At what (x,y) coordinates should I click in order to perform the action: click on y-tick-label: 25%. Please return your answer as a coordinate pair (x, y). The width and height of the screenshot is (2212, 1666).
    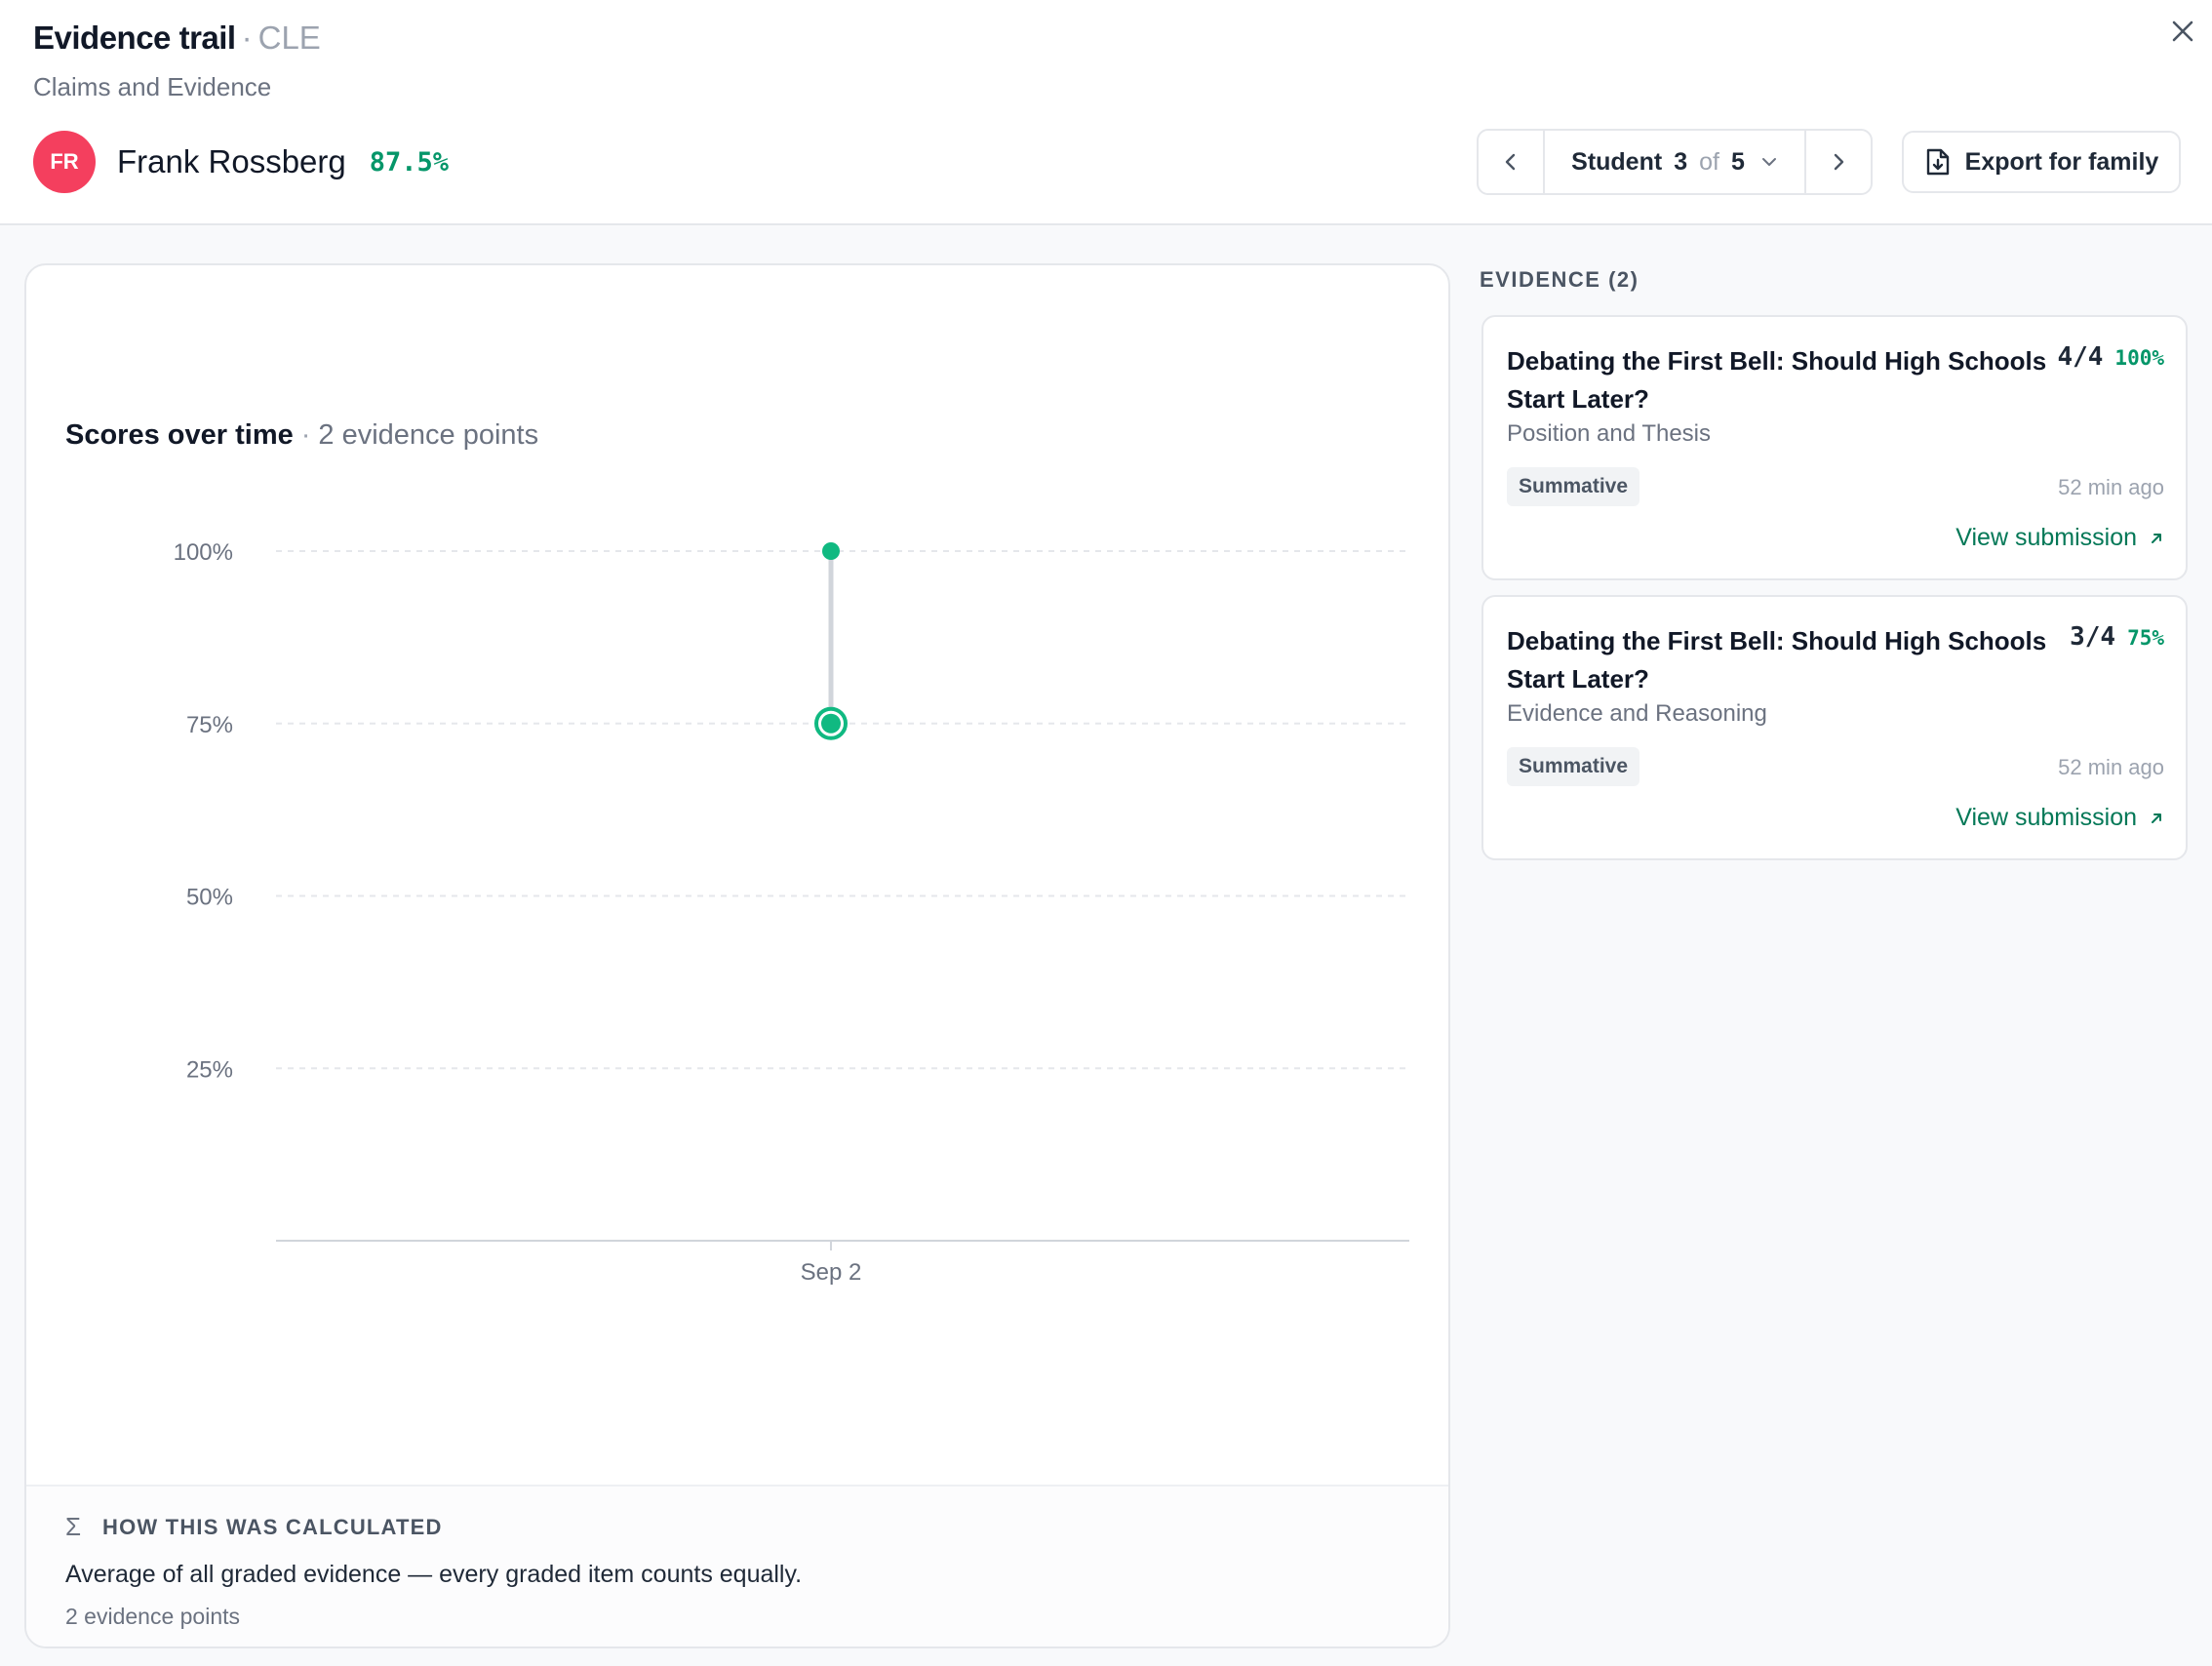
    Looking at the image, I should click on (209, 1069).